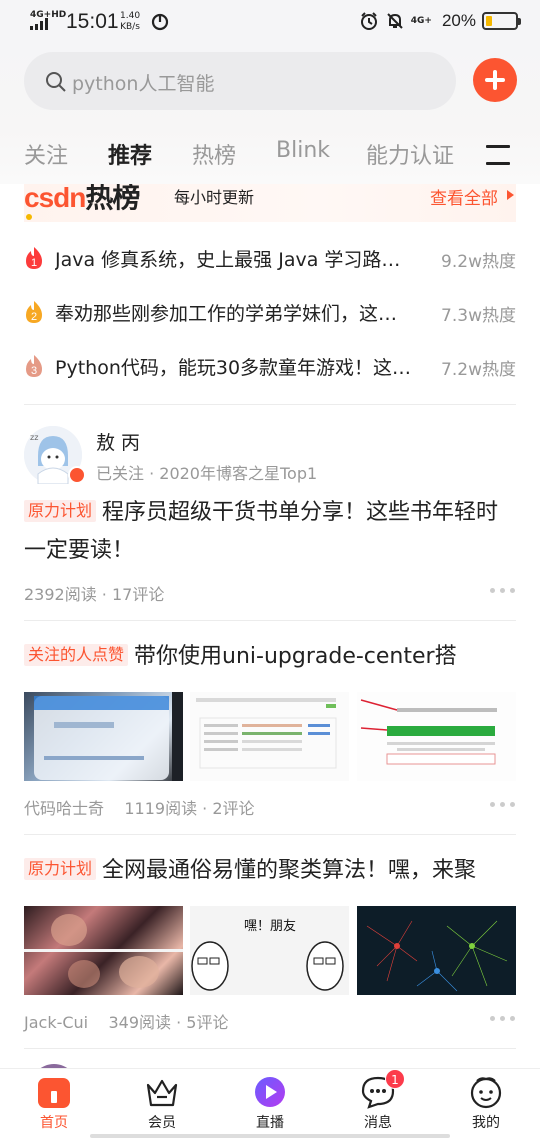 The height and width of the screenshot is (1140, 540). What do you see at coordinates (143, 82) in the screenshot?
I see `search-placeholder: python人工智能` at bounding box center [143, 82].